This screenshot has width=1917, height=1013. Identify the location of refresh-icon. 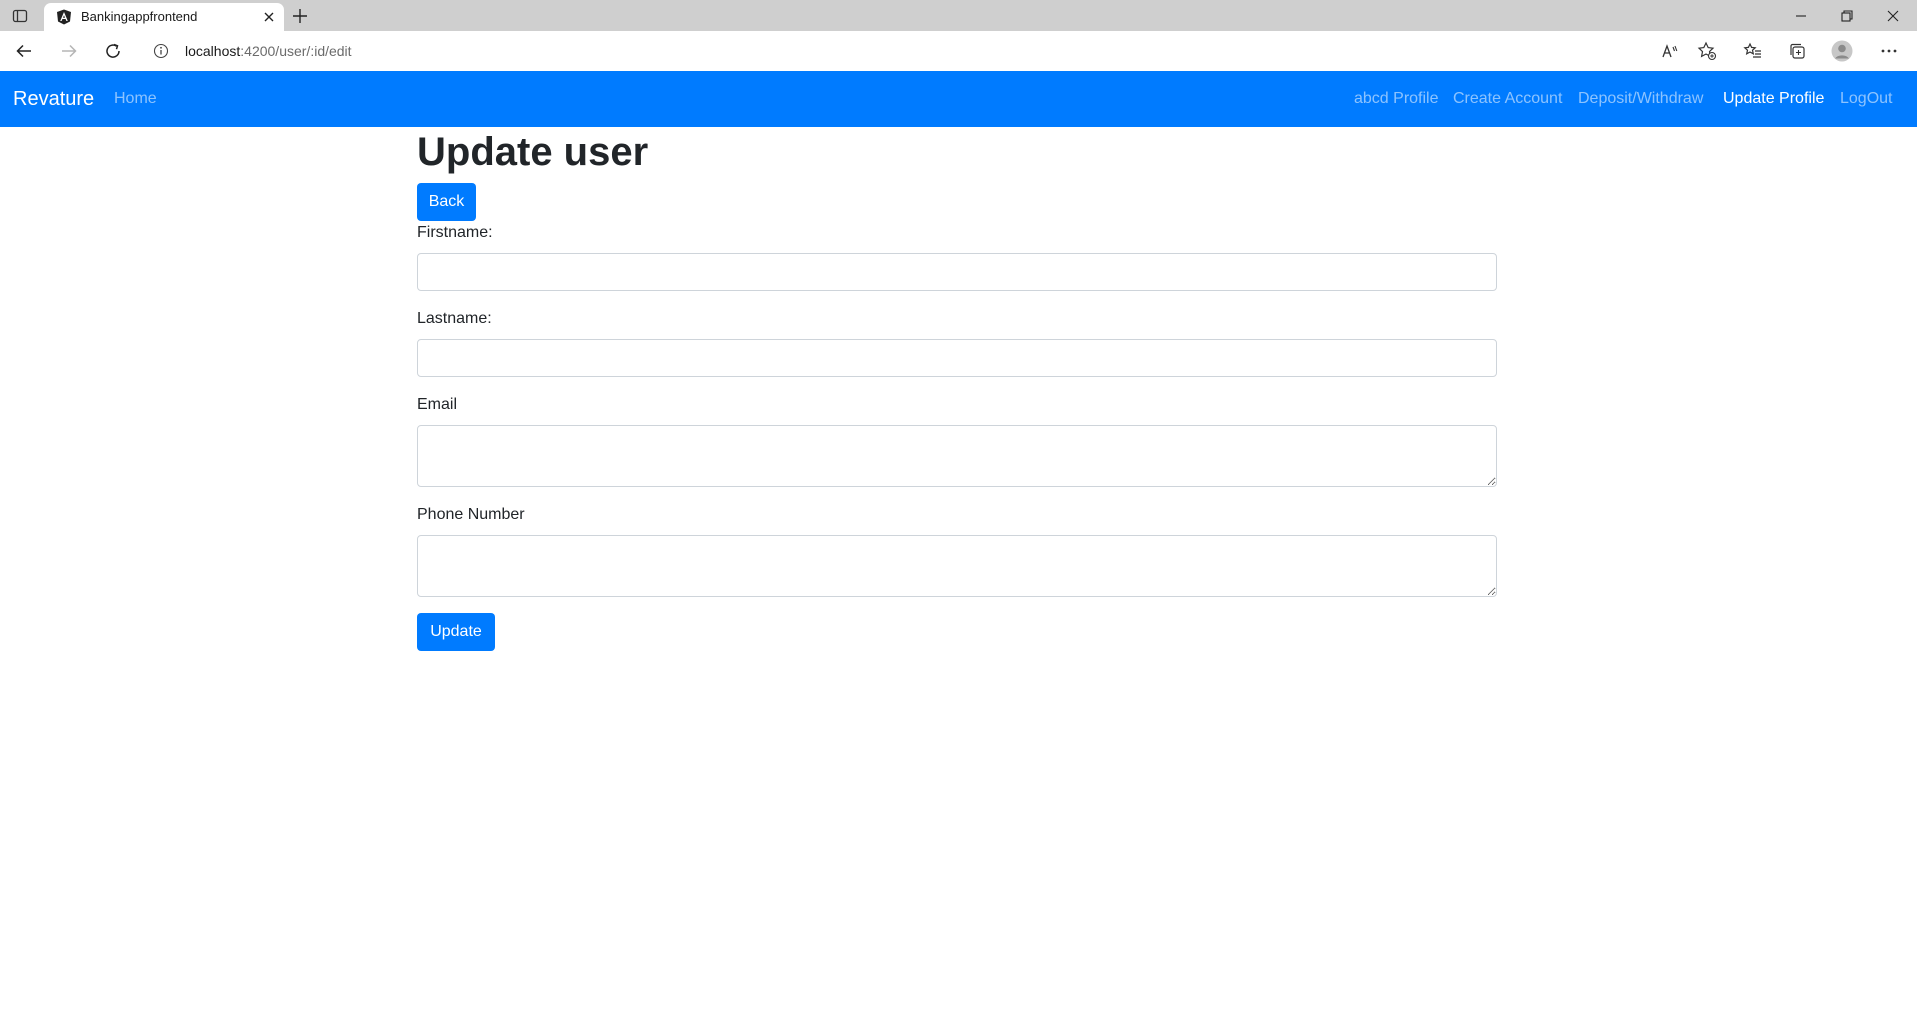
(113, 51).